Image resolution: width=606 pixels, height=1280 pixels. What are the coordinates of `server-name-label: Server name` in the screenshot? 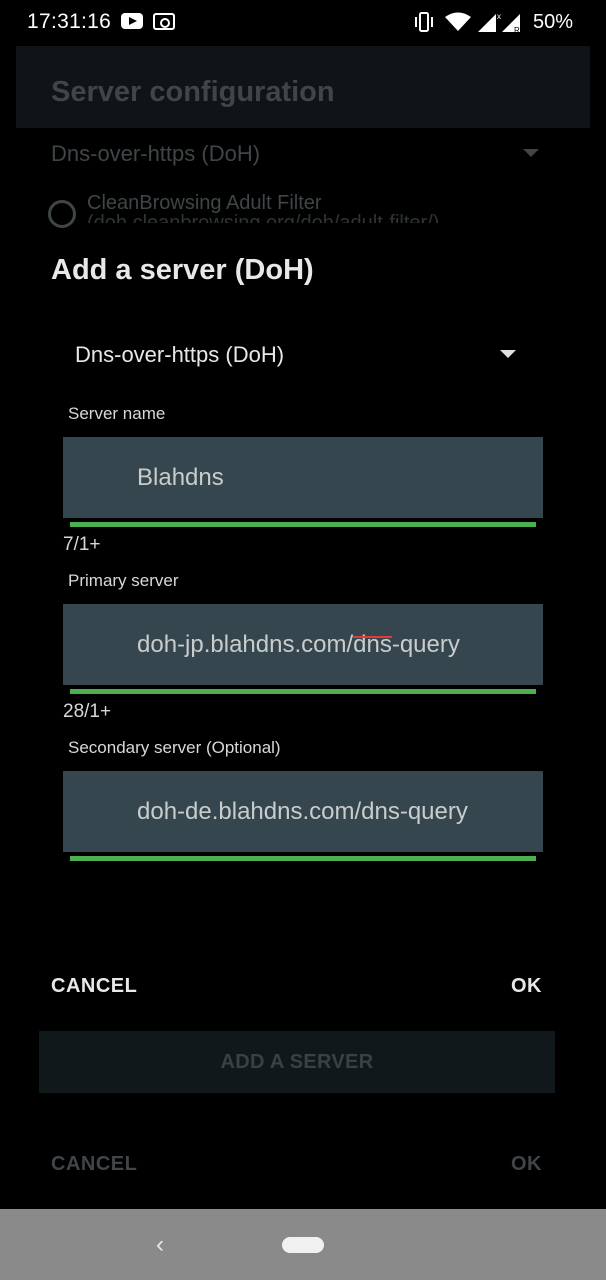 It's located at (117, 413).